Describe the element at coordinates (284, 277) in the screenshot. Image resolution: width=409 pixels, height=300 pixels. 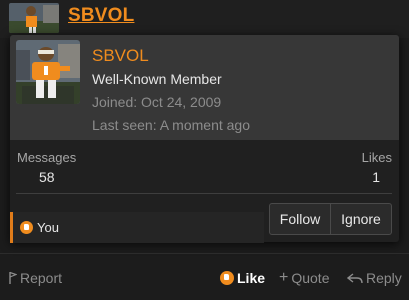
I see `plus-icon: +` at that location.